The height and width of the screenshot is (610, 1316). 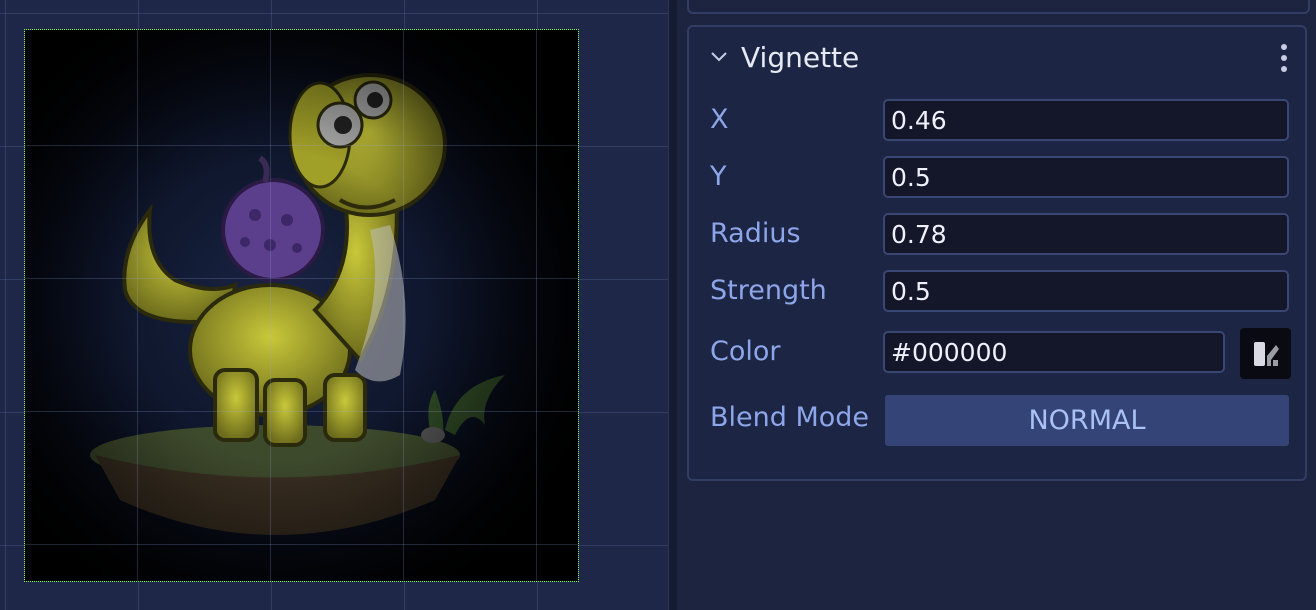 I want to click on x-input, so click(x=1086, y=120).